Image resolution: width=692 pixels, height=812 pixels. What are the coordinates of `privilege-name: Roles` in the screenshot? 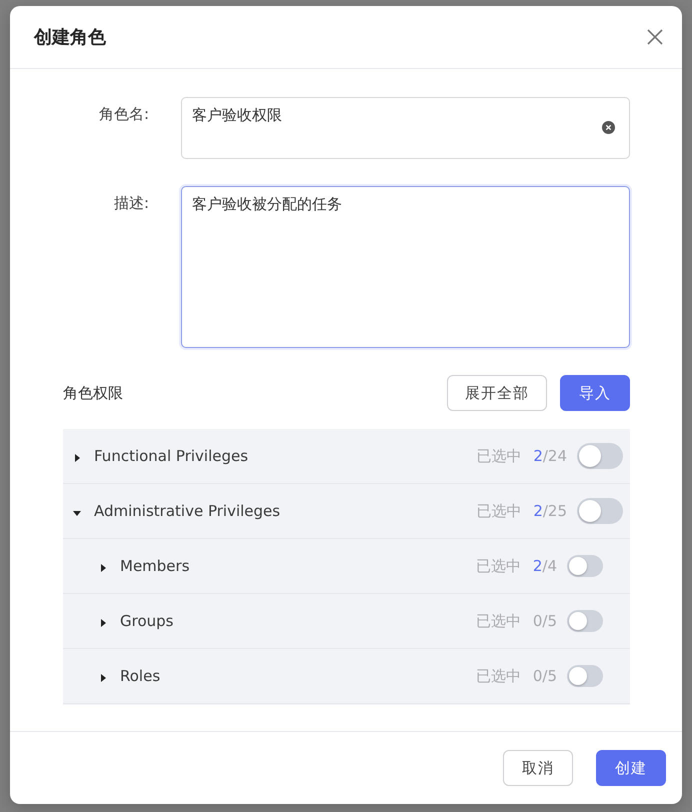 It's located at (141, 676).